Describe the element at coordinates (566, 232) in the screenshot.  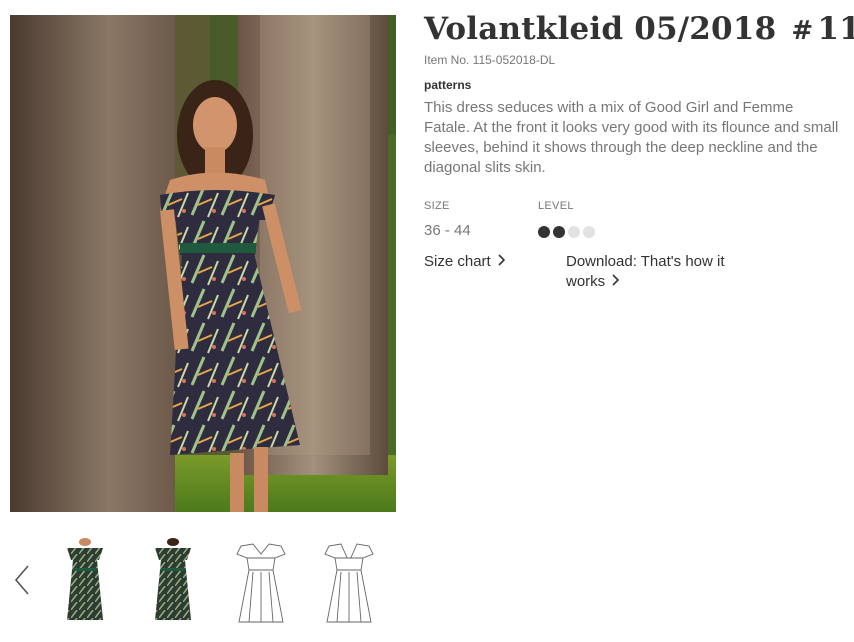
I see `level-indicator` at that location.